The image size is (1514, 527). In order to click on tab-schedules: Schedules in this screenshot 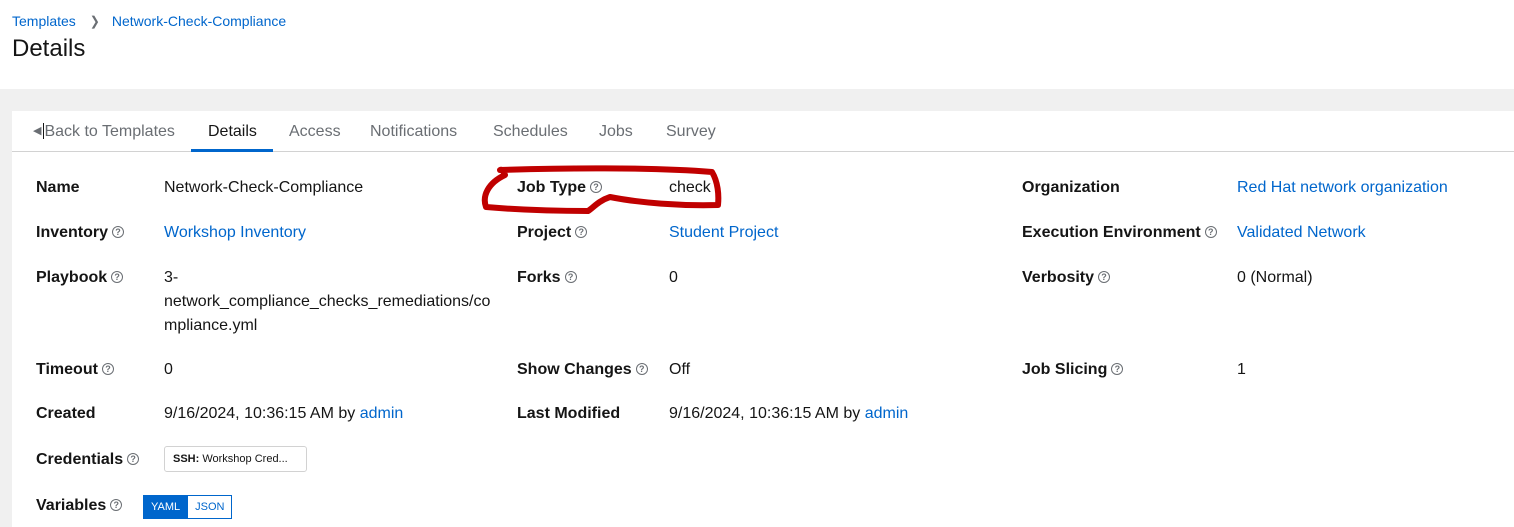, I will do `click(530, 131)`.